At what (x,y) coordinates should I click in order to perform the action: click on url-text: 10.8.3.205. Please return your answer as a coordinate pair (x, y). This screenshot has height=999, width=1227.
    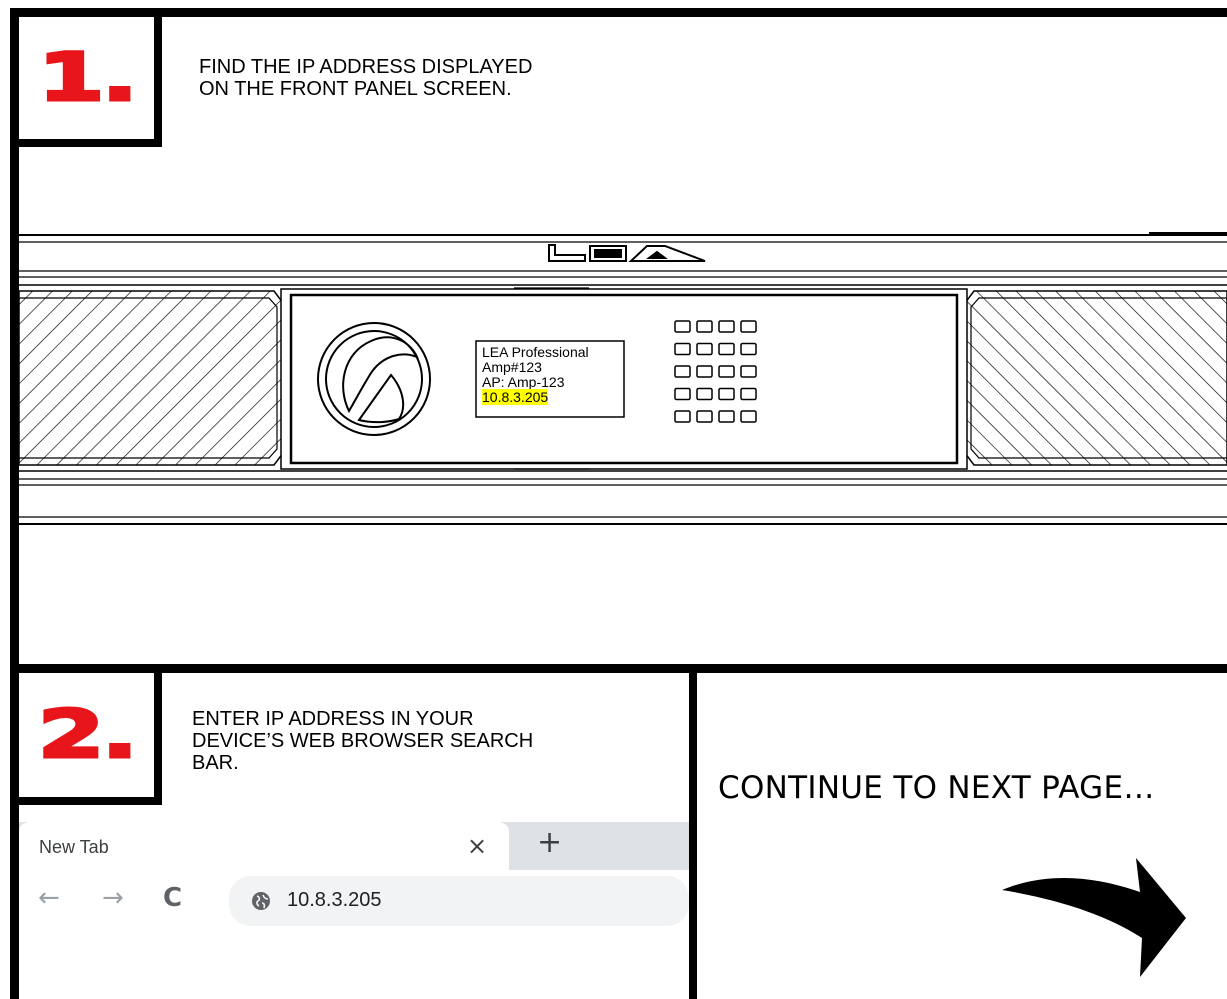
    Looking at the image, I should click on (334, 900).